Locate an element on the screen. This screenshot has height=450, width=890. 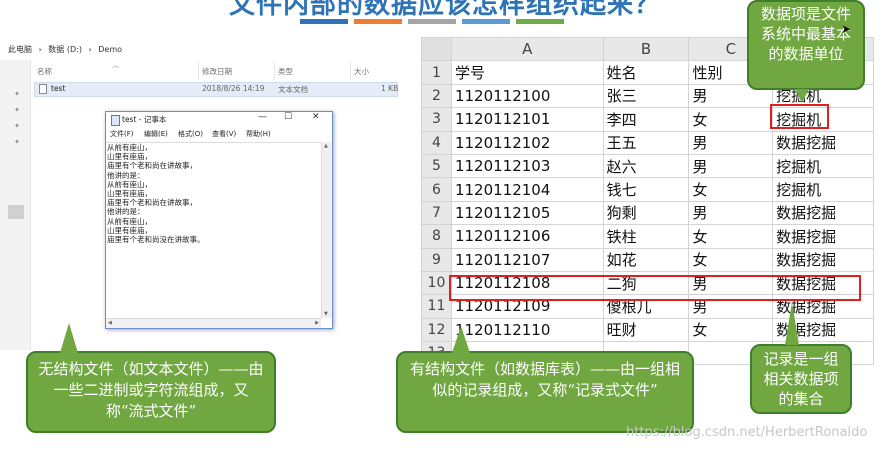
sheet-row: 12 1120112110 旺财女数据挖掘 is located at coordinates (647, 330).